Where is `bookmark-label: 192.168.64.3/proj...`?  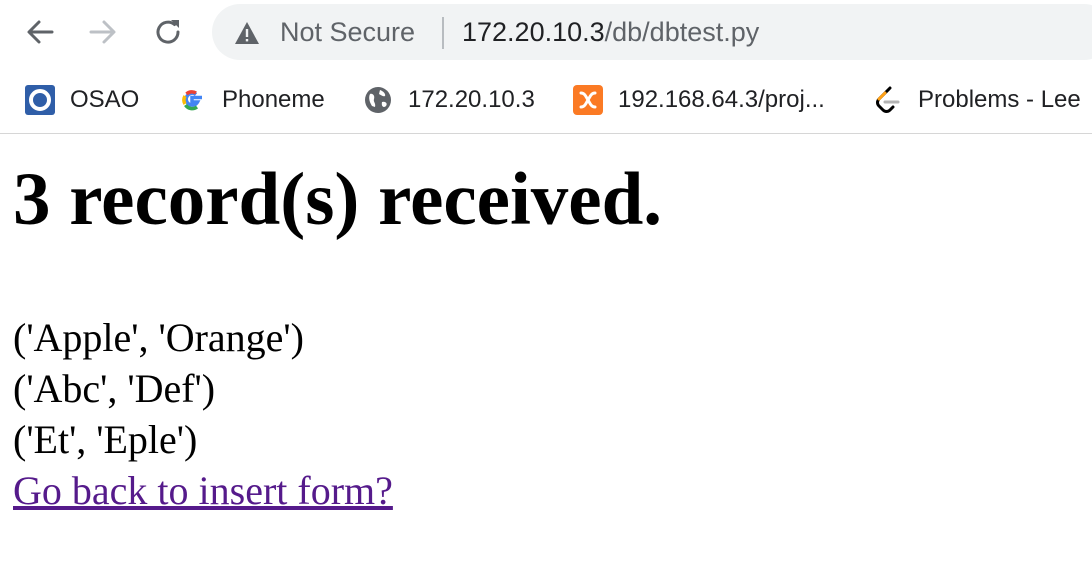 bookmark-label: 192.168.64.3/proj... is located at coordinates (721, 99).